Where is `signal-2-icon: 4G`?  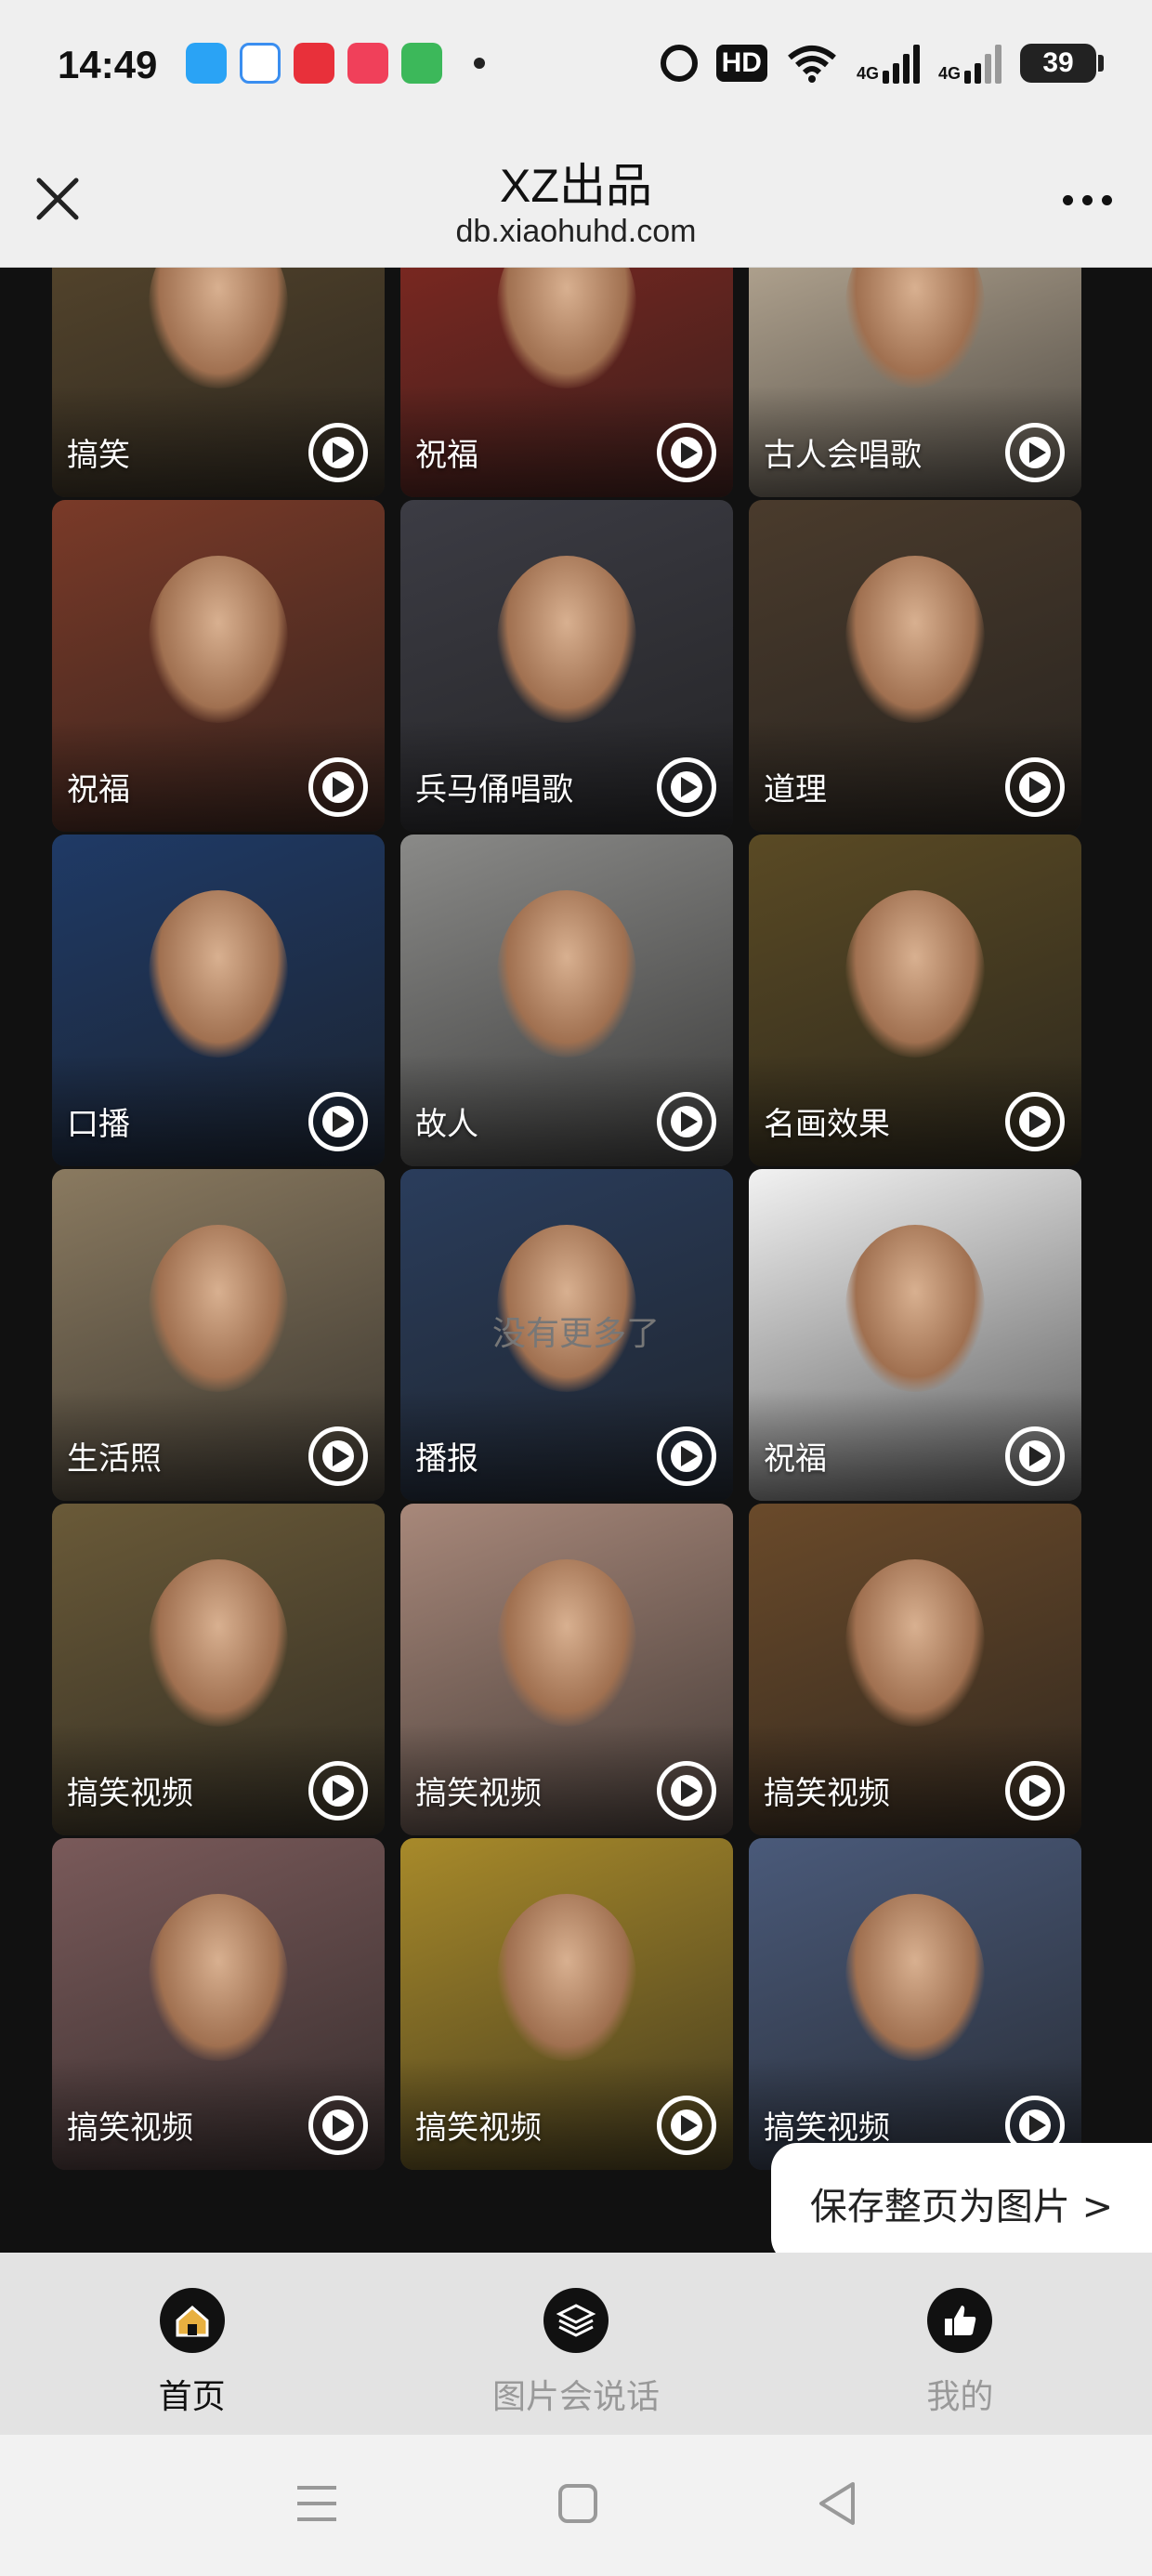
signal-2-icon: 4G is located at coordinates (970, 63).